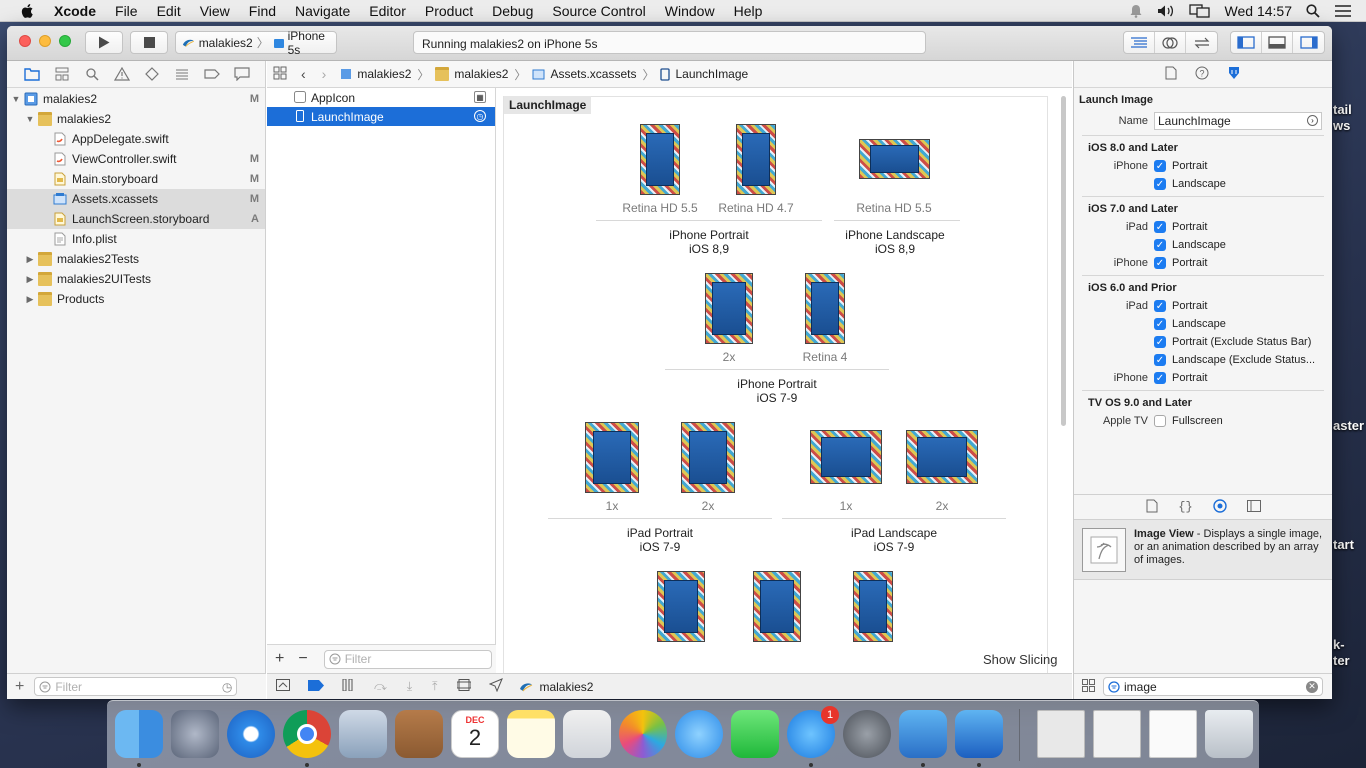 The height and width of the screenshot is (768, 1366). What do you see at coordinates (1246, 42) in the screenshot?
I see `toggle-navigator-button` at bounding box center [1246, 42].